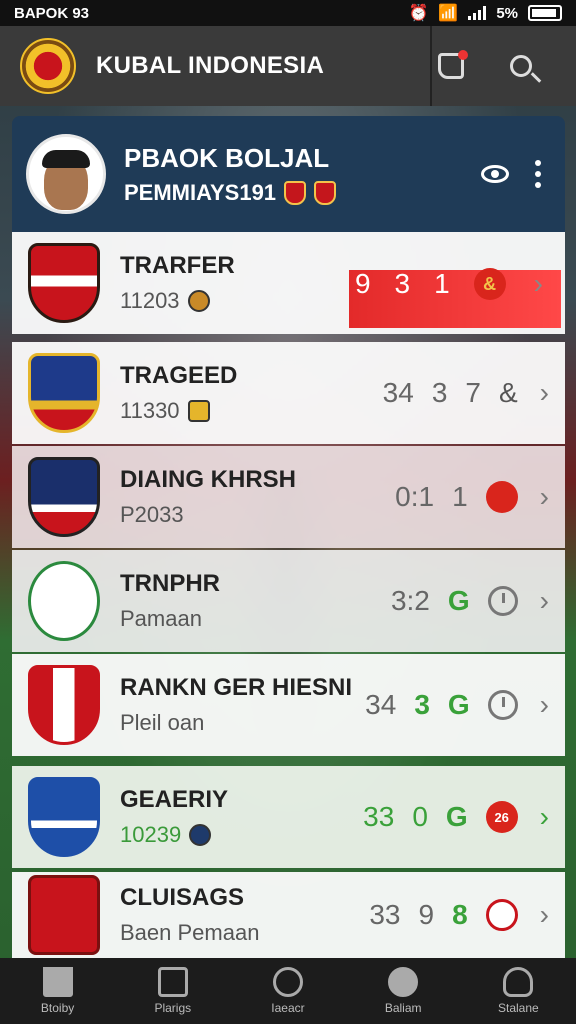 Image resolution: width=576 pixels, height=1024 pixels. Describe the element at coordinates (477, 13) in the screenshot. I see `signal-icon` at that location.